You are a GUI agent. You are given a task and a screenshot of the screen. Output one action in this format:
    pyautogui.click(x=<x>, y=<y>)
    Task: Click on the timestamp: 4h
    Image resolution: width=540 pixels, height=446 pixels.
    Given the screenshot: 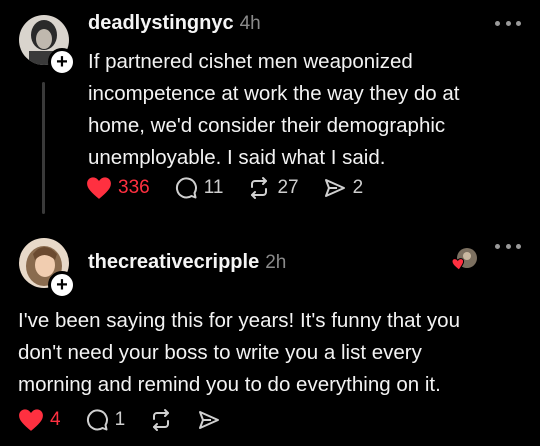 What is the action you would take?
    pyautogui.click(x=250, y=23)
    